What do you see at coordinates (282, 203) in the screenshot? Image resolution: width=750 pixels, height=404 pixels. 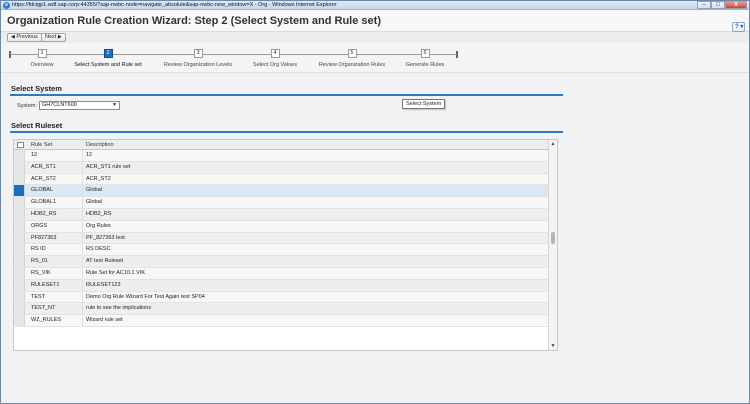 I see `table-row: GLOBAL1 Global` at bounding box center [282, 203].